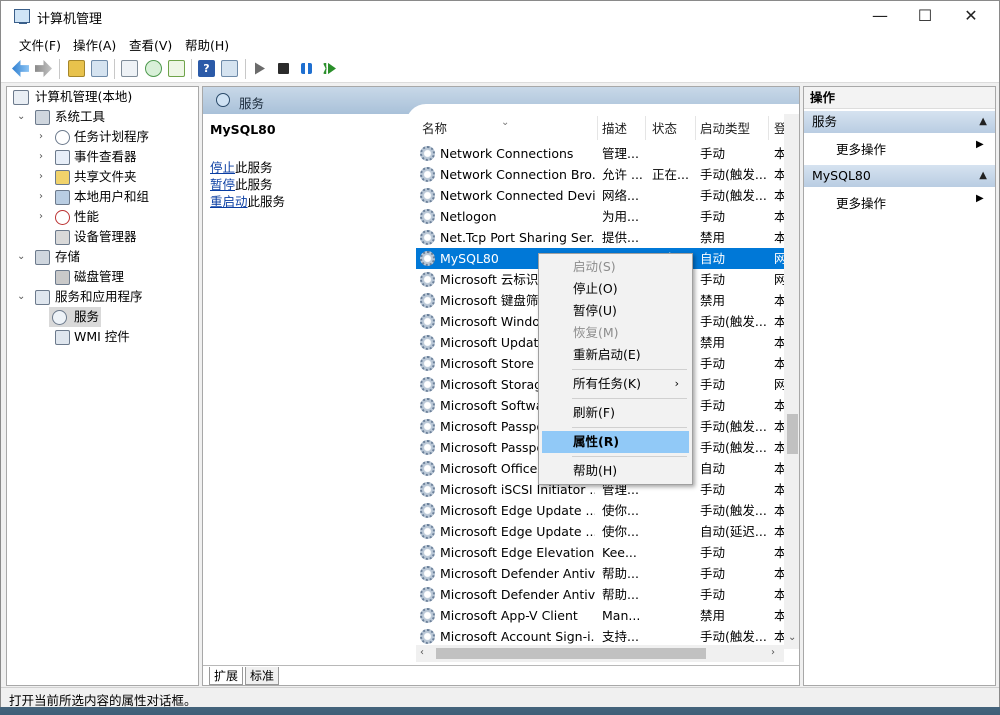 Image resolution: width=1000 pixels, height=715 pixels. I want to click on stop-service-icon, so click(283, 68).